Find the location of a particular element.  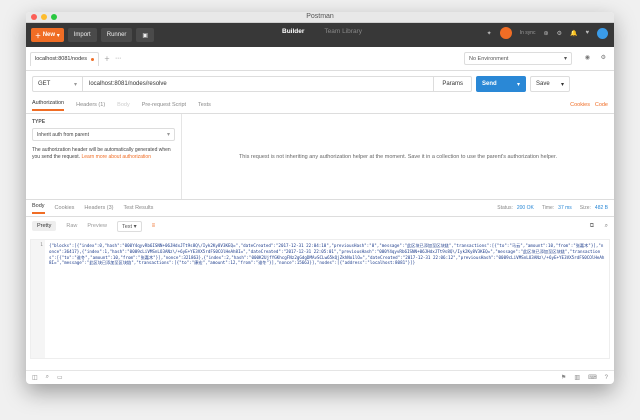

sidebar-toggle-icon: ◫ is located at coordinates (35, 377).